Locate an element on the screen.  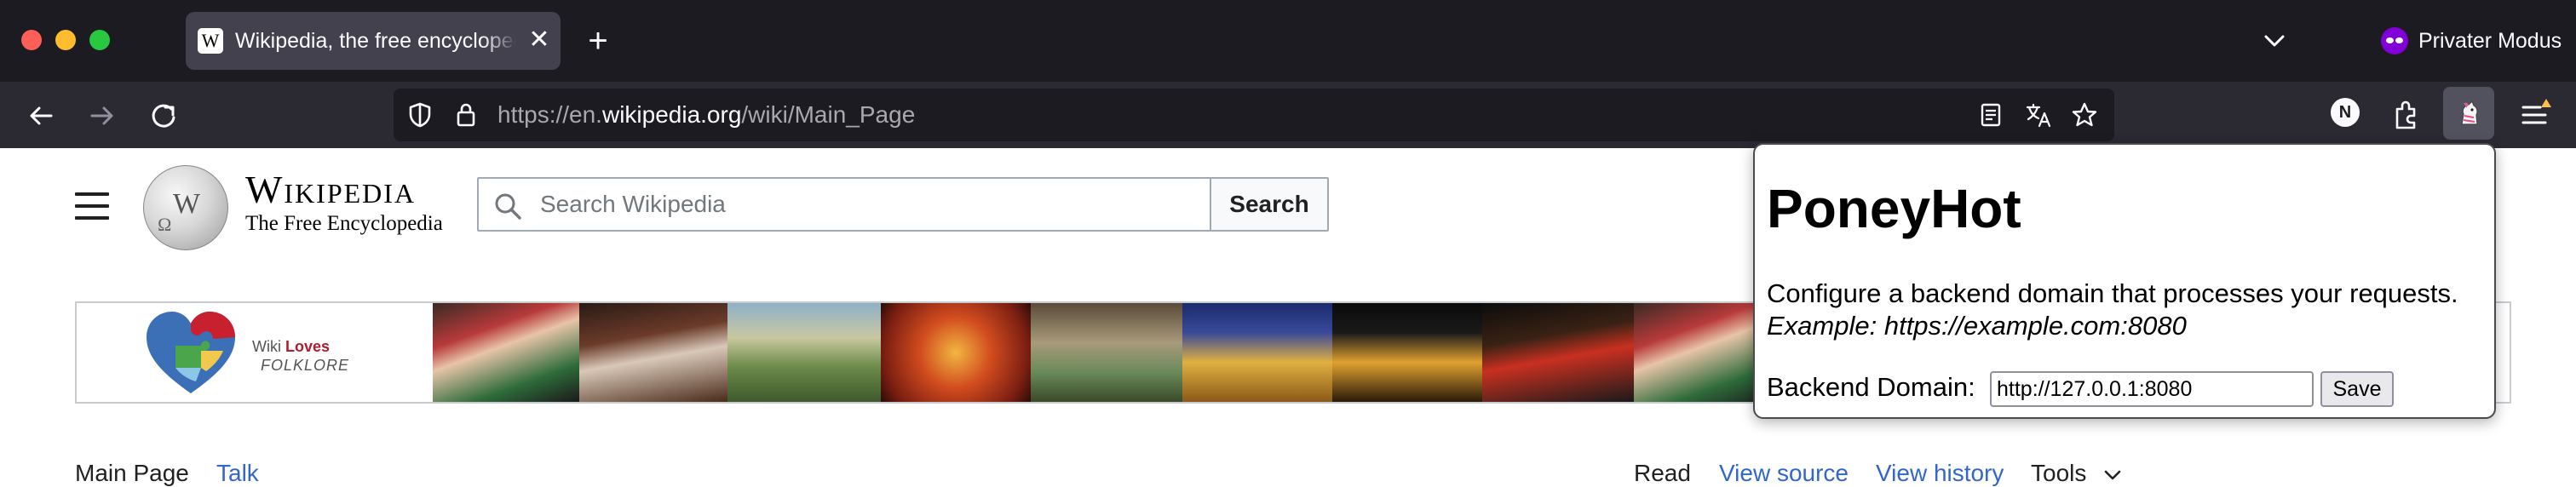
app-menu-icon is located at coordinates (2535, 115).